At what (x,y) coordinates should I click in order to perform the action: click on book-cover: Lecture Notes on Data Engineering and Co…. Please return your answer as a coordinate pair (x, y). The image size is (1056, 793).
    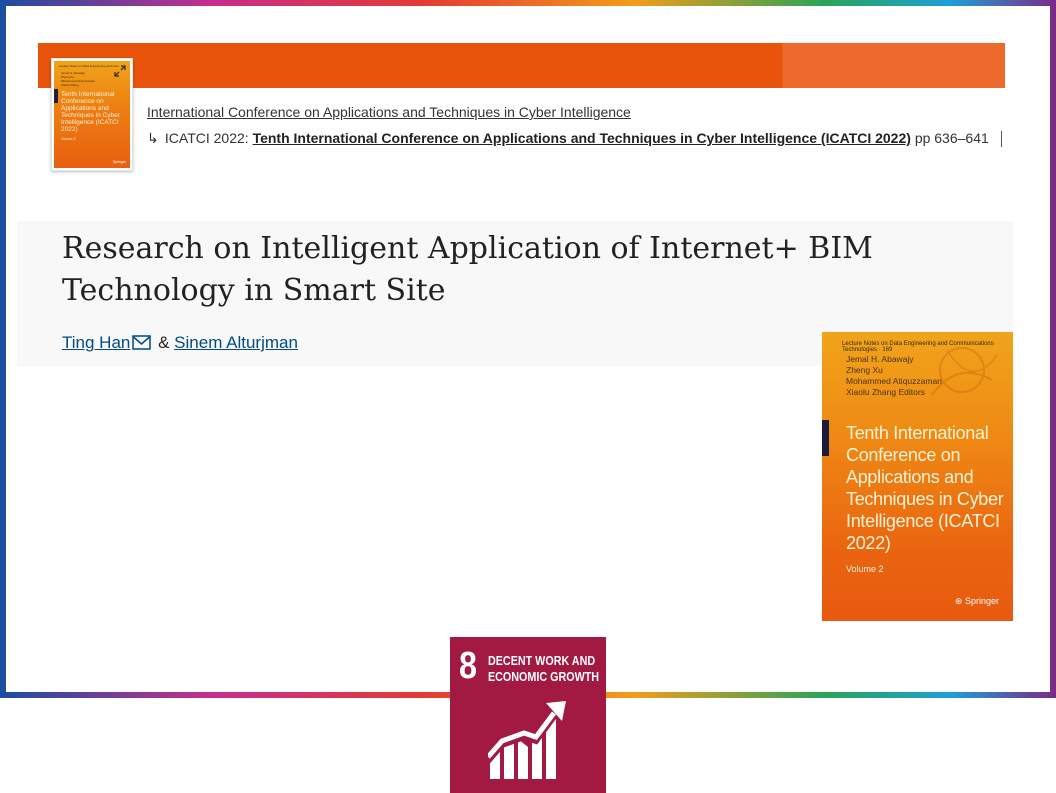
    Looking at the image, I should click on (917, 476).